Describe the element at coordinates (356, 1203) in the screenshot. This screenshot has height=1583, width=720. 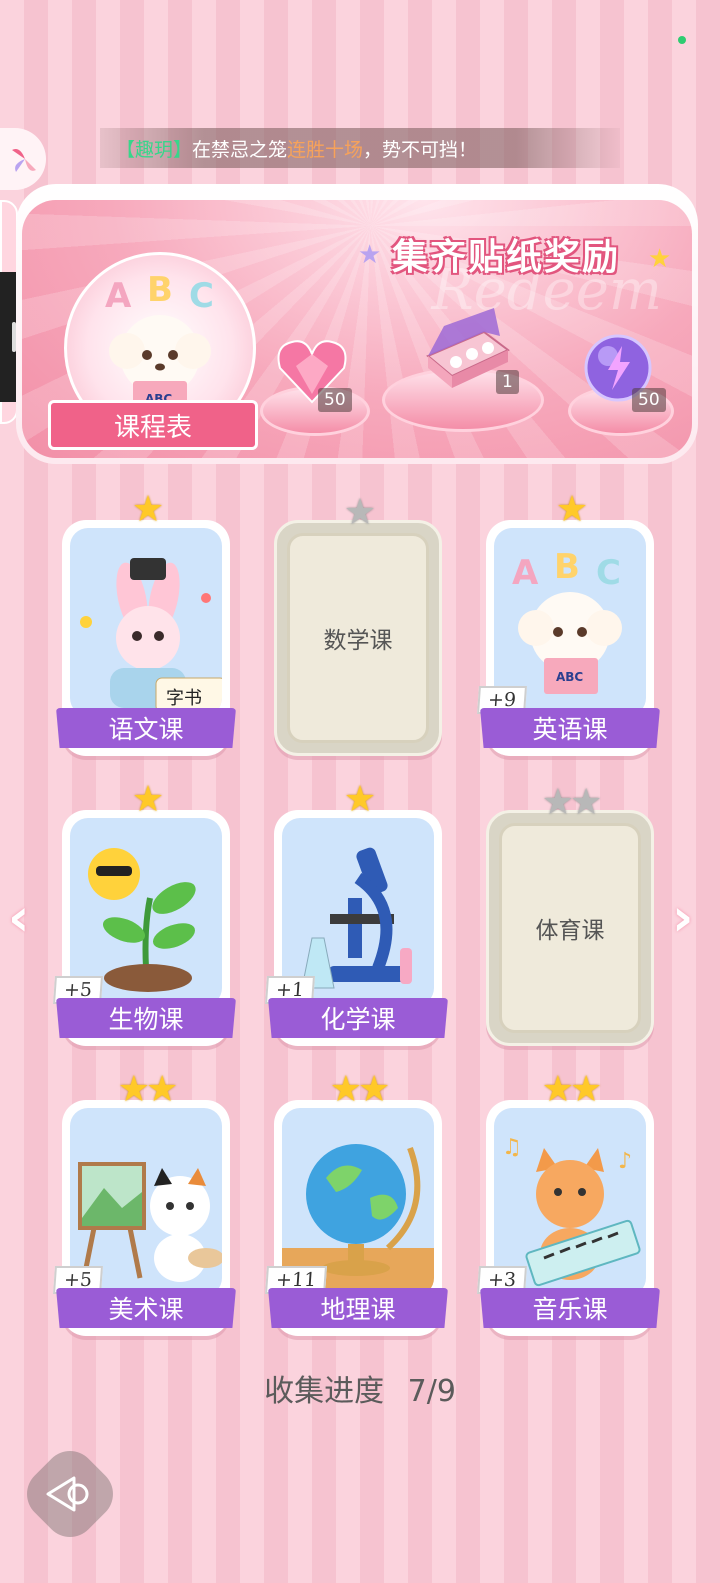
I see `course-card-geography: ★★ +11 地理课` at that location.